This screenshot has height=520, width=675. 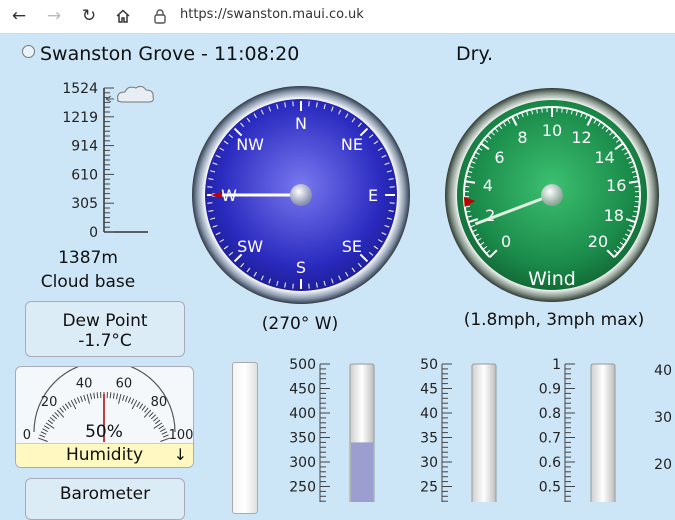 What do you see at coordinates (88, 258) in the screenshot?
I see `cloudbase-value: 1387m` at bounding box center [88, 258].